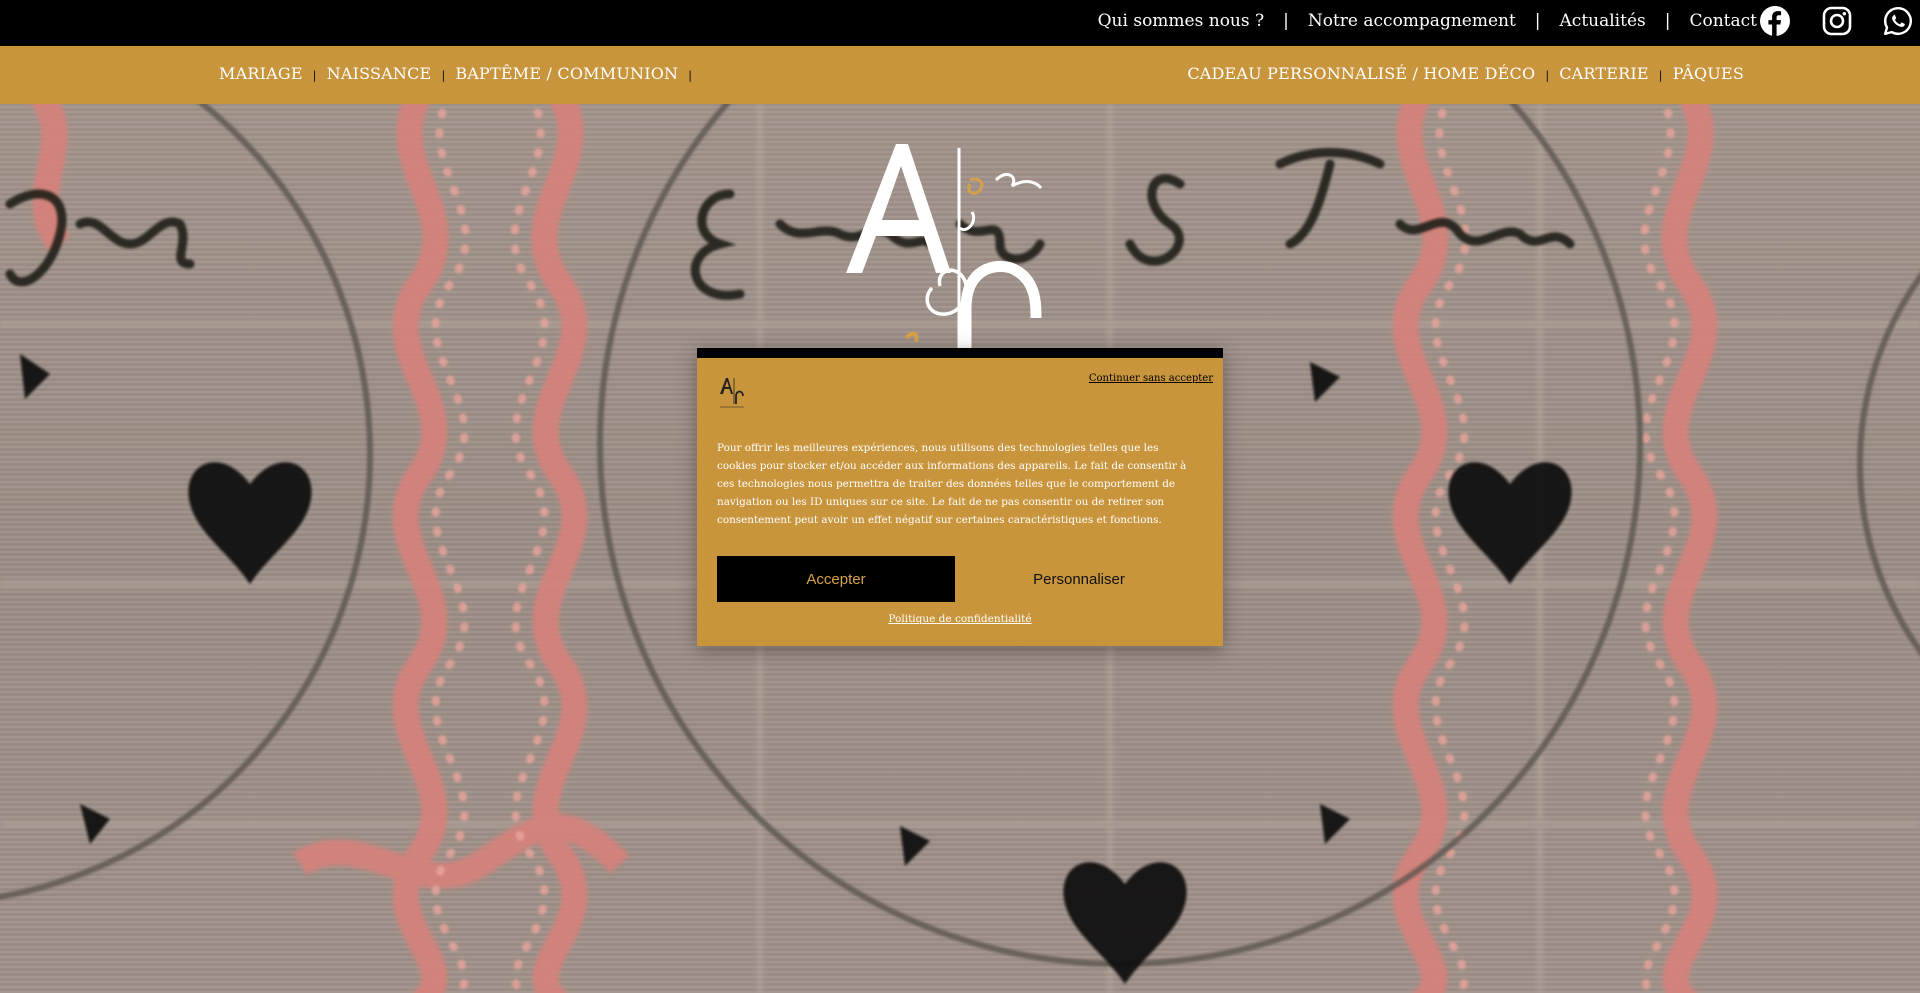 The height and width of the screenshot is (993, 1920). What do you see at coordinates (261, 73) in the screenshot?
I see `nav-item-mariage: MARIAGE` at bounding box center [261, 73].